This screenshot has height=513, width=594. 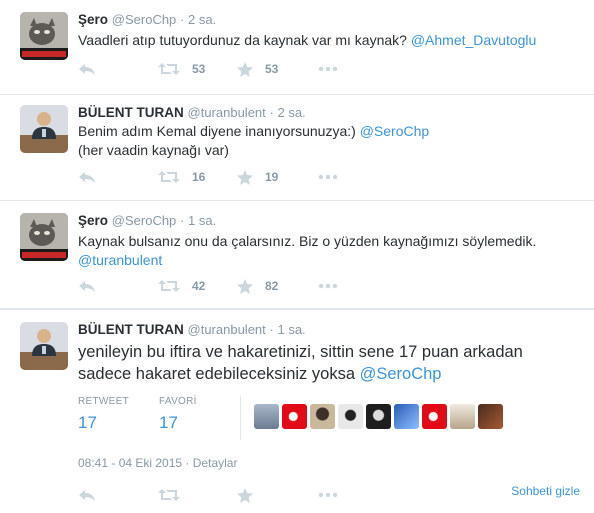 I want to click on tweet-header: BÜLENT TURAN @turanbulent 1 sa., so click(x=192, y=329).